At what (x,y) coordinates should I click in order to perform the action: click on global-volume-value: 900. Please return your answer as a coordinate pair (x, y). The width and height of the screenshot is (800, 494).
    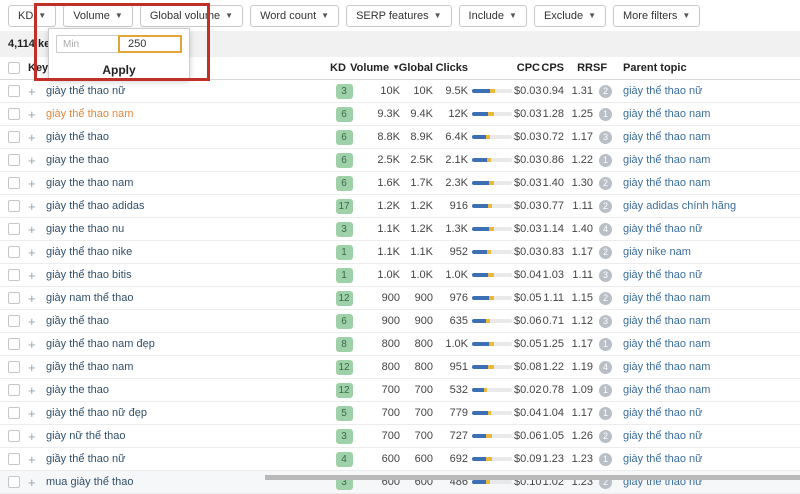
    Looking at the image, I should click on (416, 321).